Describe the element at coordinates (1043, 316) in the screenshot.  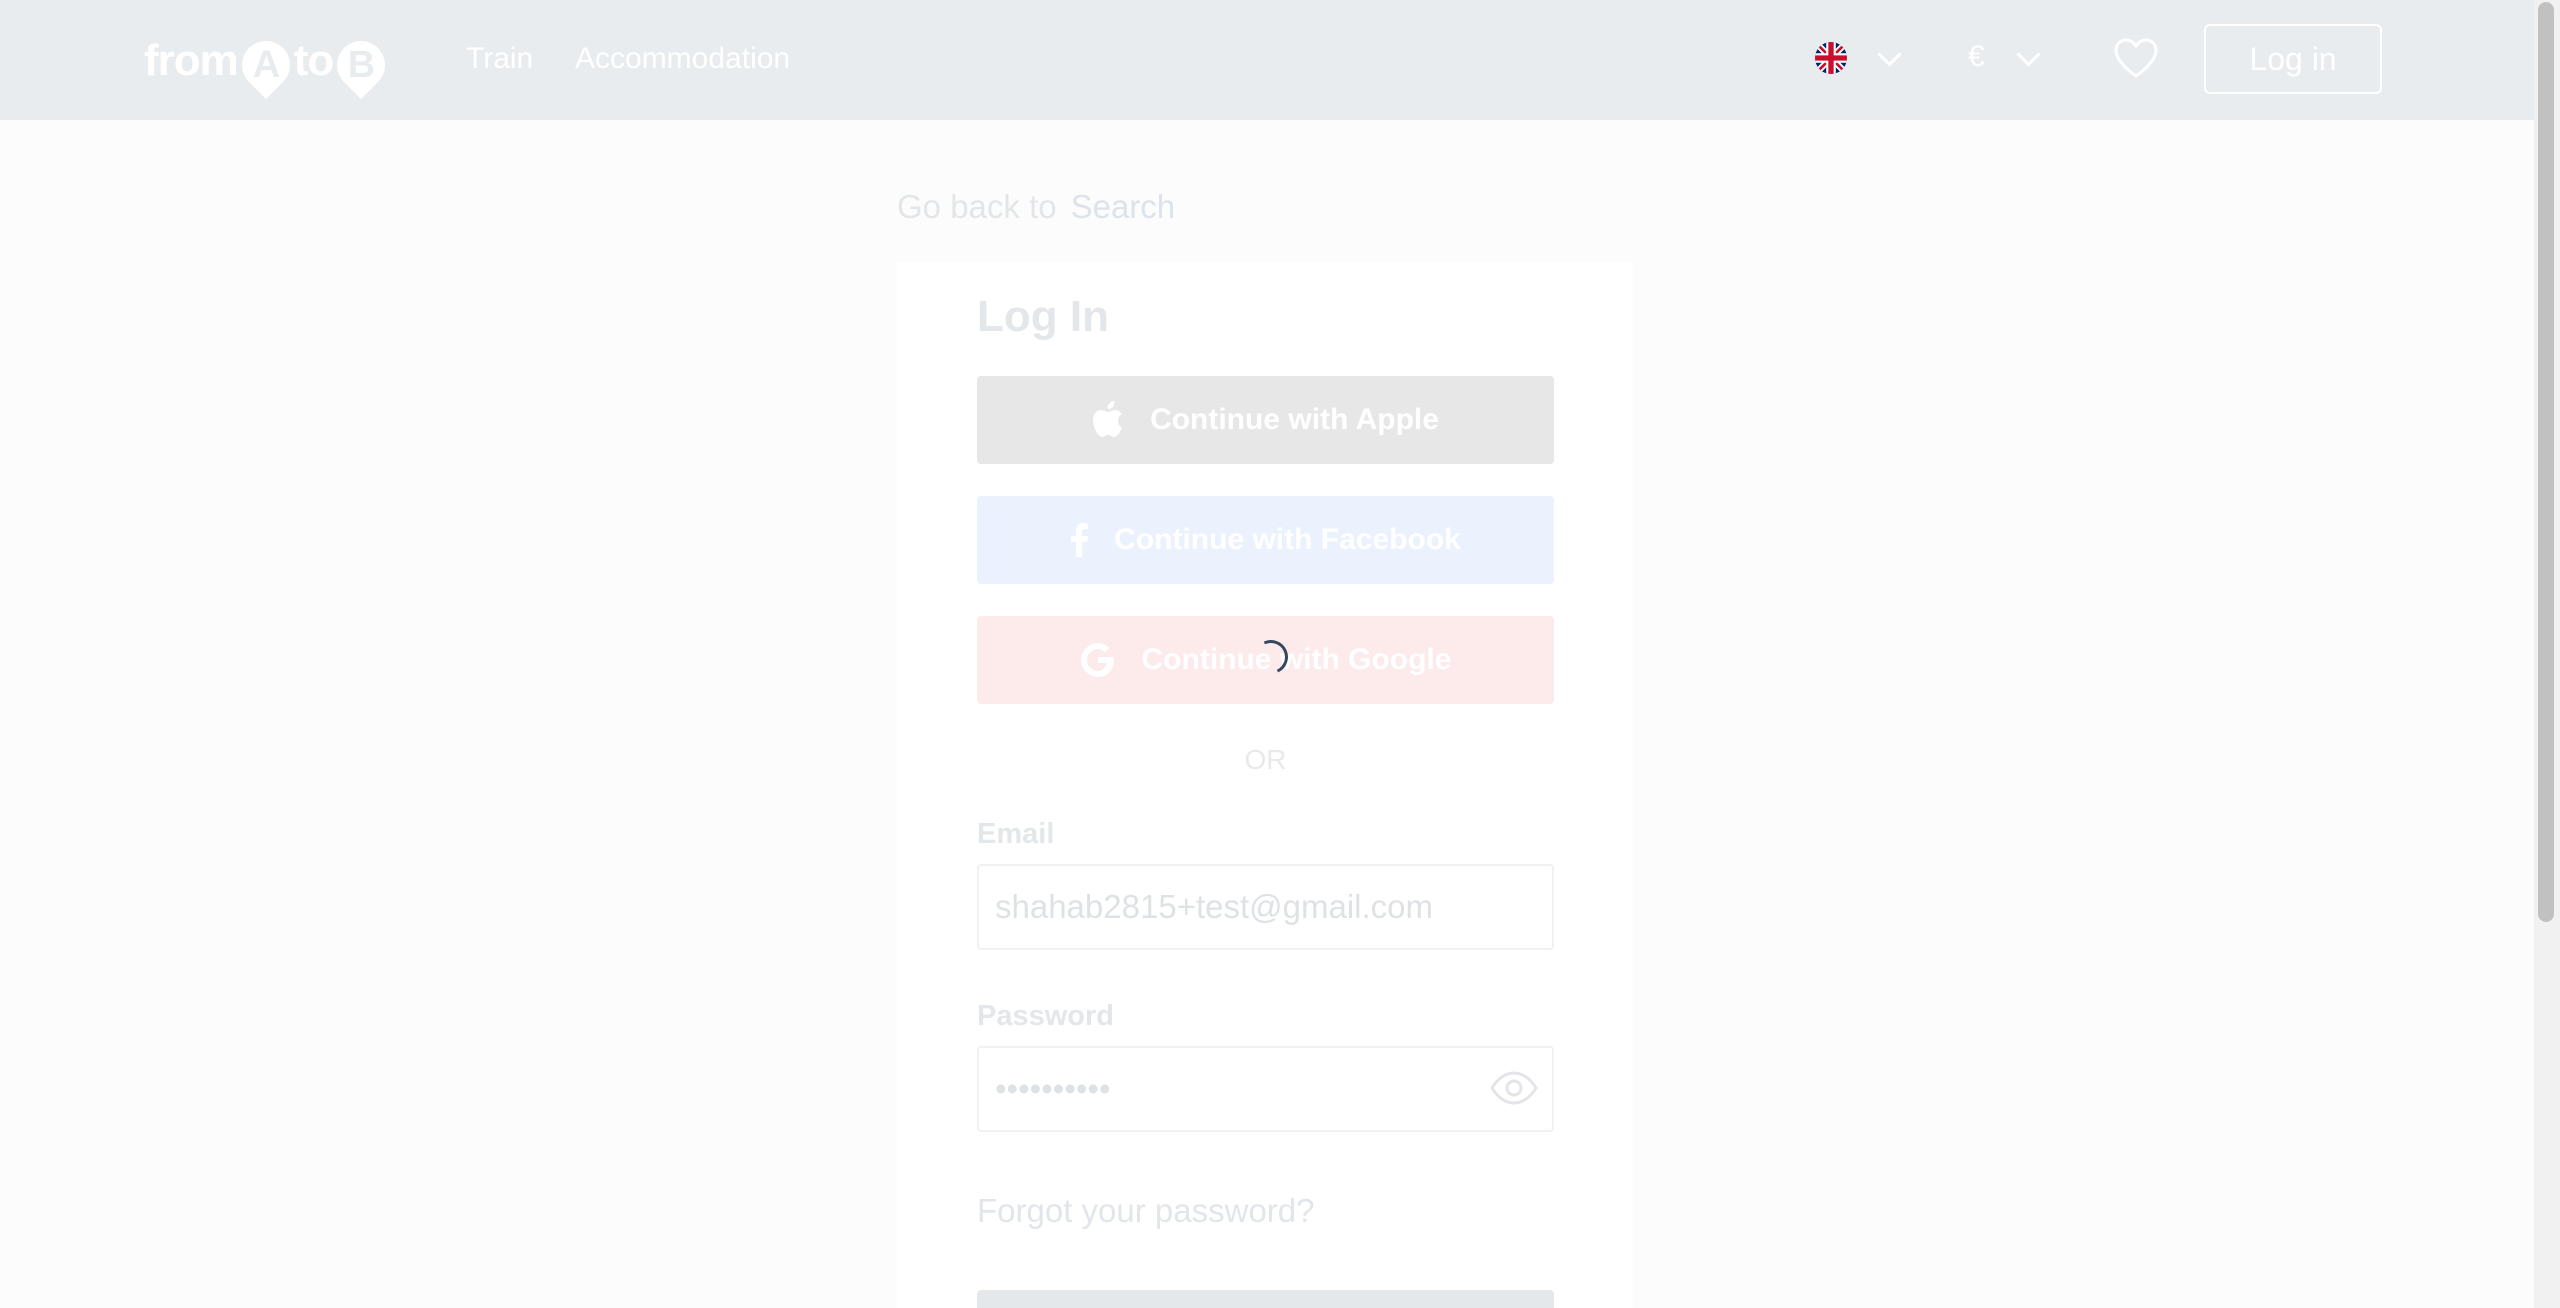
I see `login-title: Log In` at that location.